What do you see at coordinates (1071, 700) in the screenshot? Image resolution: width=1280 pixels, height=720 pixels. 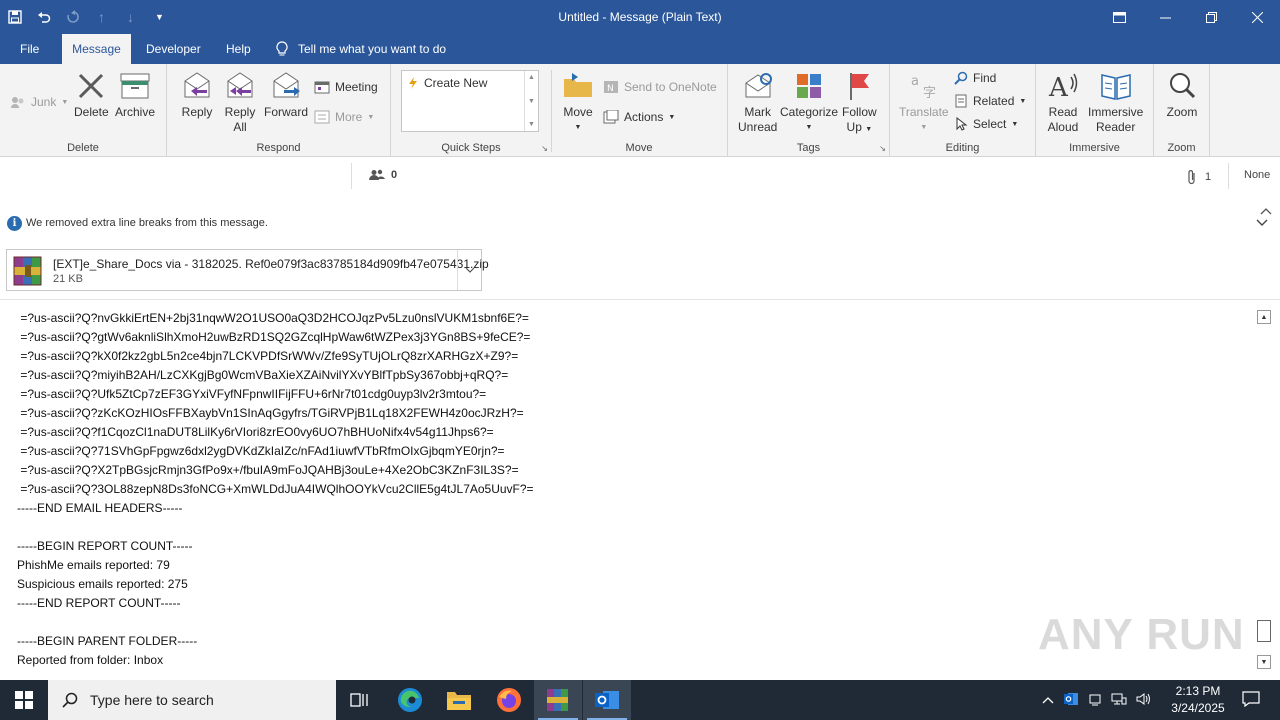 I see `tray-outlook-icon` at bounding box center [1071, 700].